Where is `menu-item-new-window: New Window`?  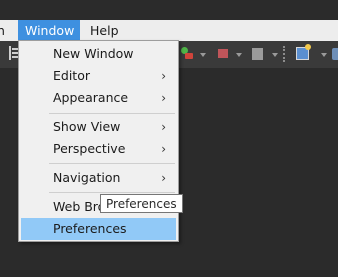
menu-item-new-window: New Window is located at coordinates (98, 54).